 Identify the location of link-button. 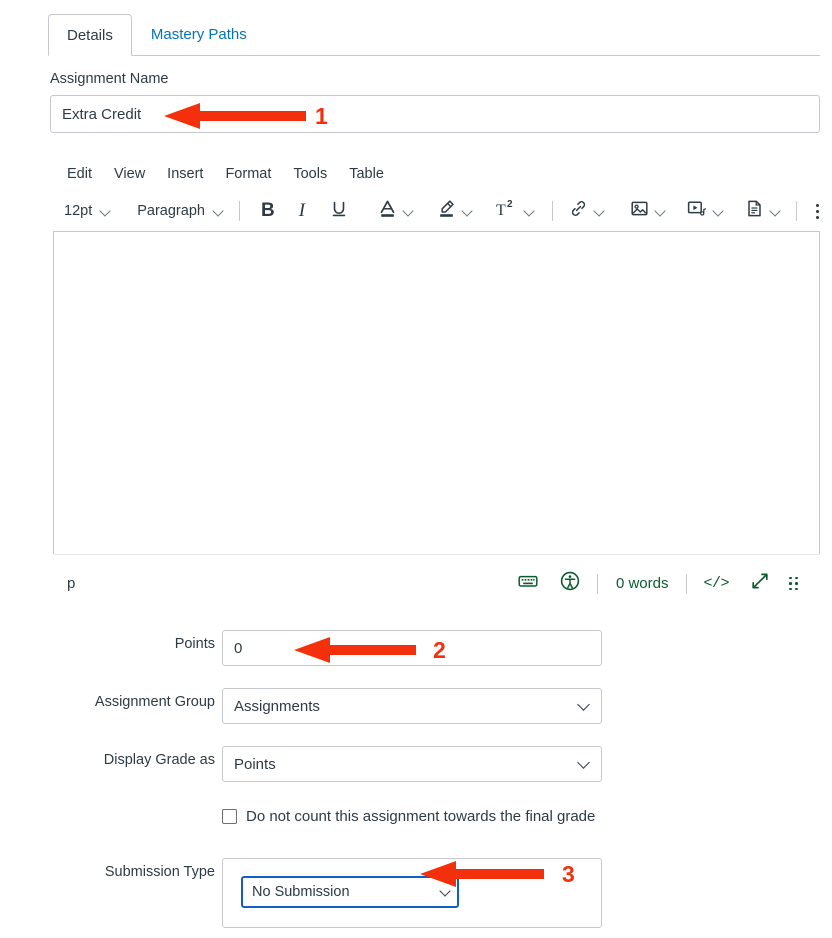
(586, 211).